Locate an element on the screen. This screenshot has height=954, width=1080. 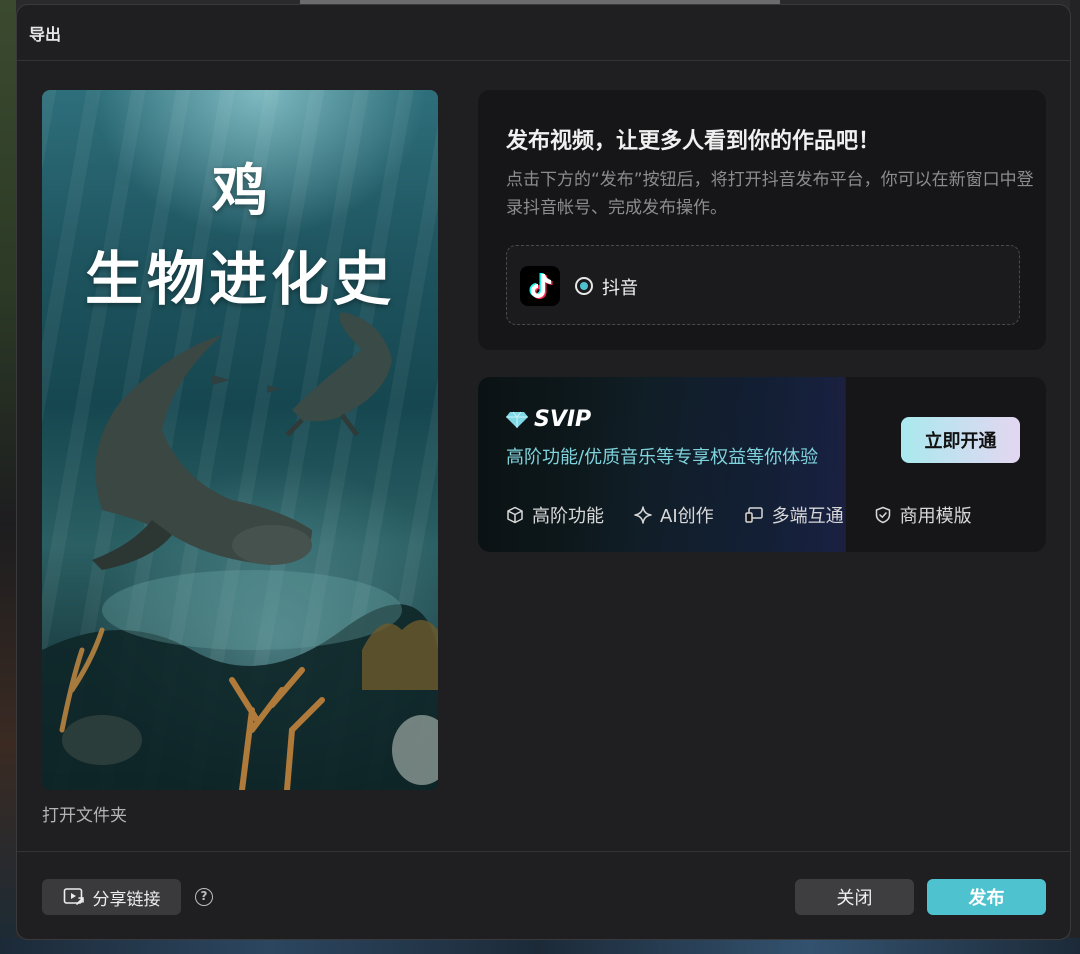
sparkle-icon is located at coordinates (643, 515).